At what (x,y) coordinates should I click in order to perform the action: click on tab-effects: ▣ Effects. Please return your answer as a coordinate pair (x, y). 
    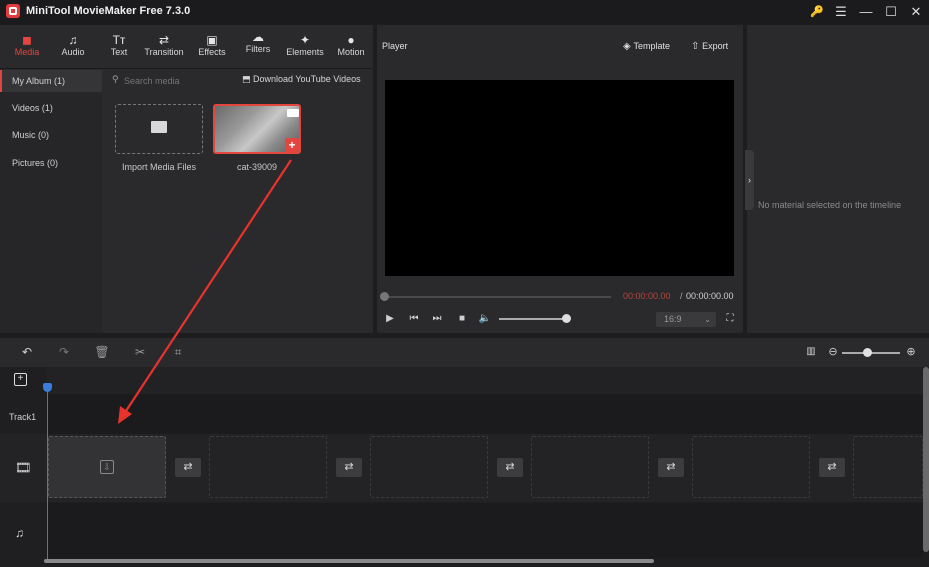
    Looking at the image, I should click on (212, 47).